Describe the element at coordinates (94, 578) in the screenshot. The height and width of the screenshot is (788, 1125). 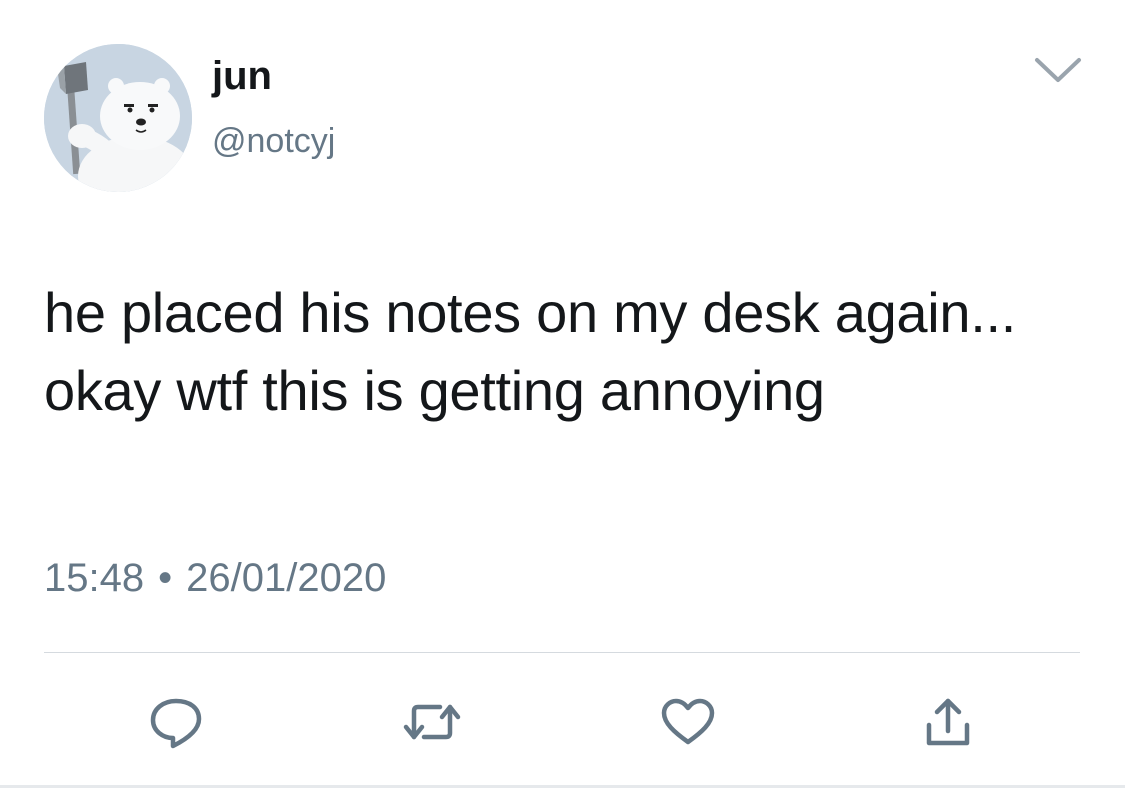
I see `tweet-time: 15:48` at that location.